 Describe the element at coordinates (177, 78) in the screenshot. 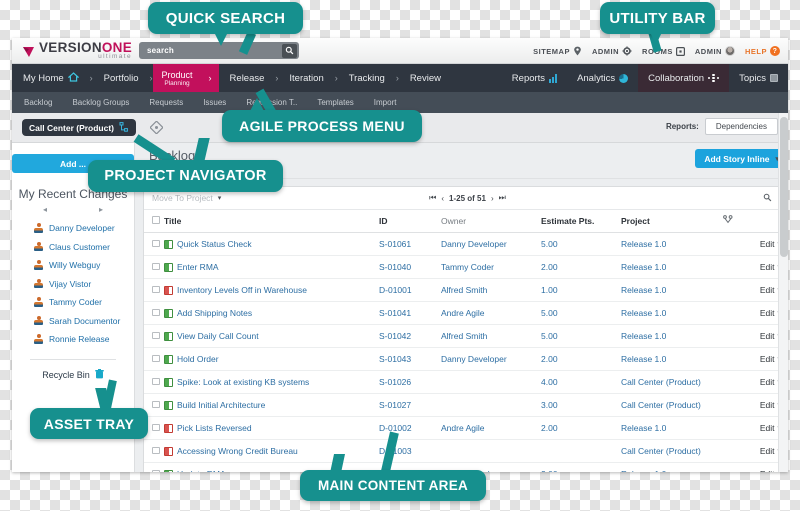

I see `nav-item-product-planning: Product Planning` at that location.